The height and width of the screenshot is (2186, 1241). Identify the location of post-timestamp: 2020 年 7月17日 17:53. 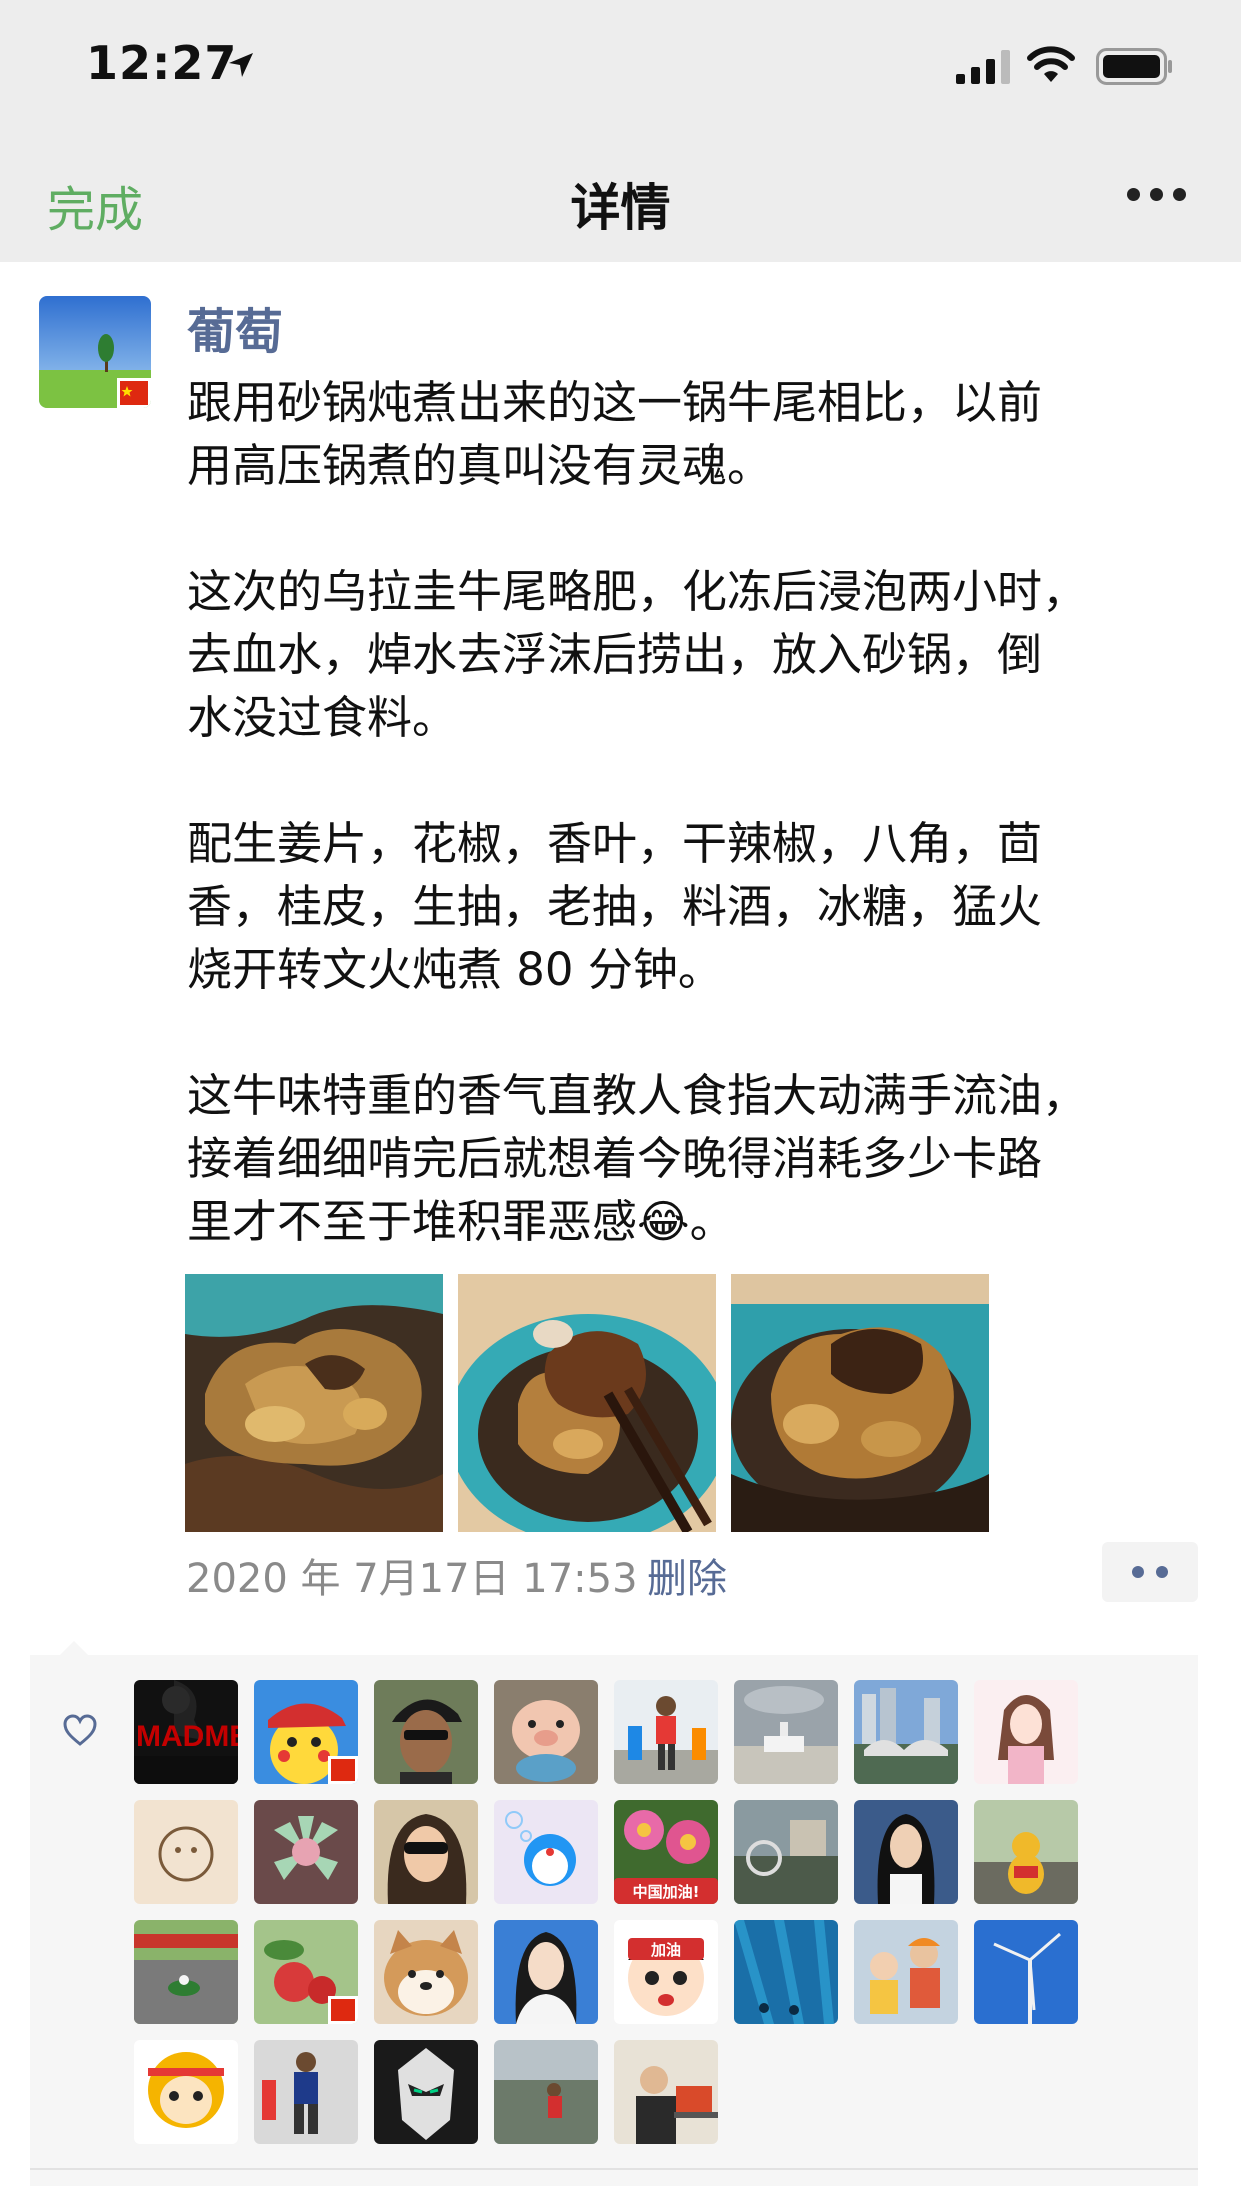
(412, 1579).